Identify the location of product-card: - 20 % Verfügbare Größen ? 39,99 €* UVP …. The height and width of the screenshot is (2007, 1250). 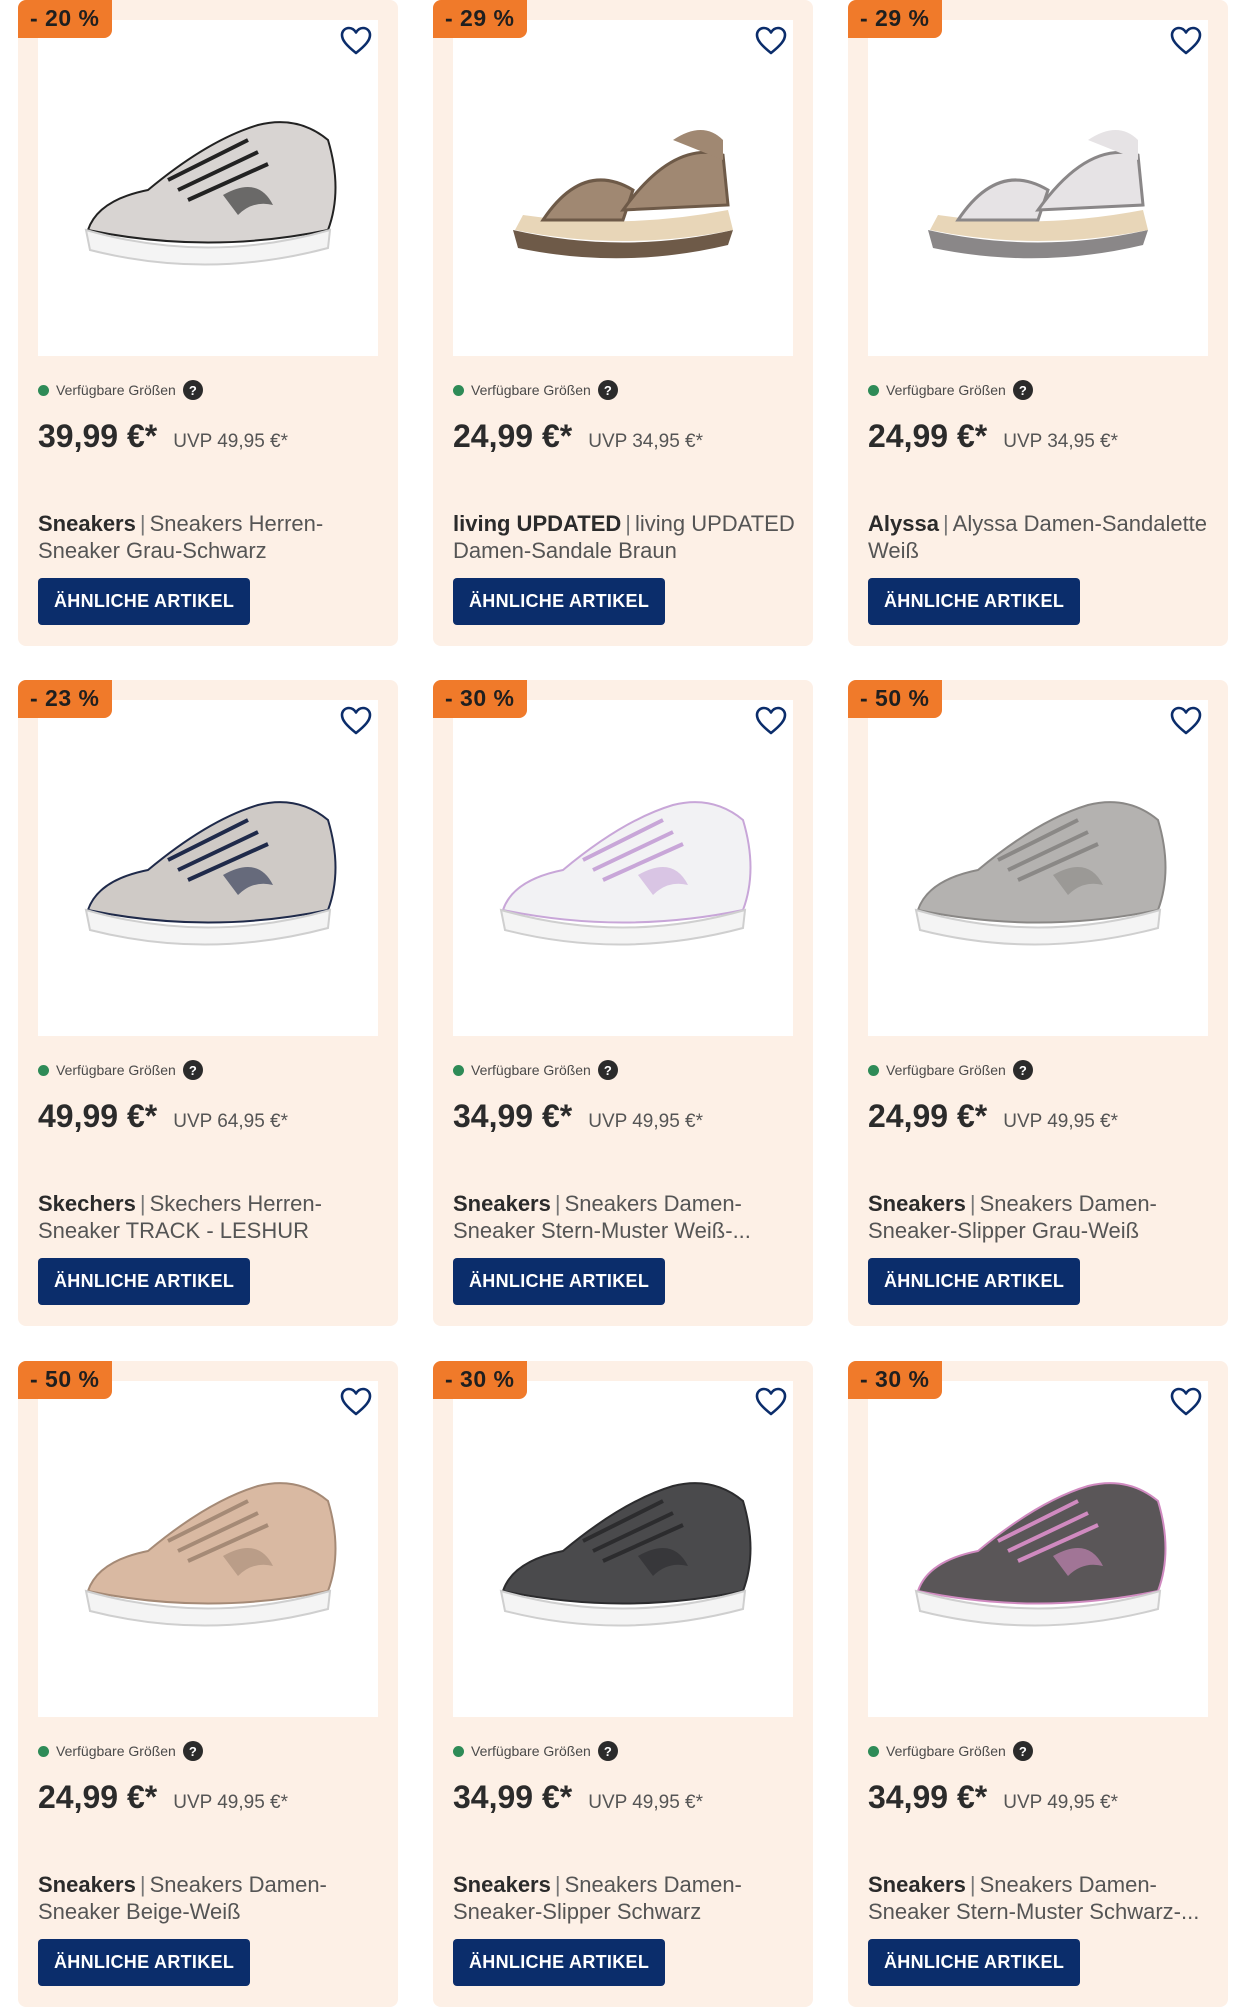
(208, 323).